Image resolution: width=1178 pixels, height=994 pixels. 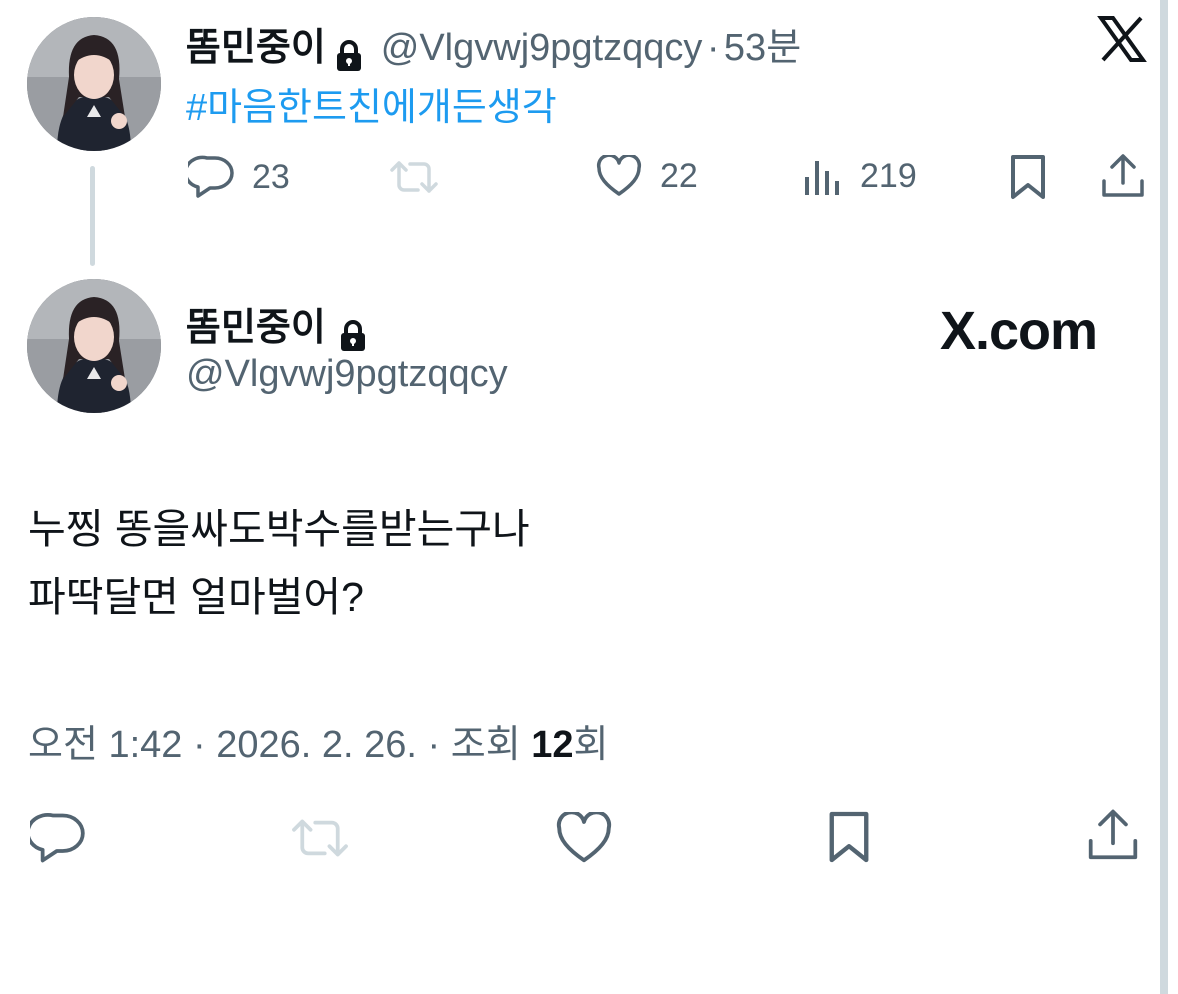 I want to click on tweet-date: 2026. 2. 26., so click(x=316, y=745).